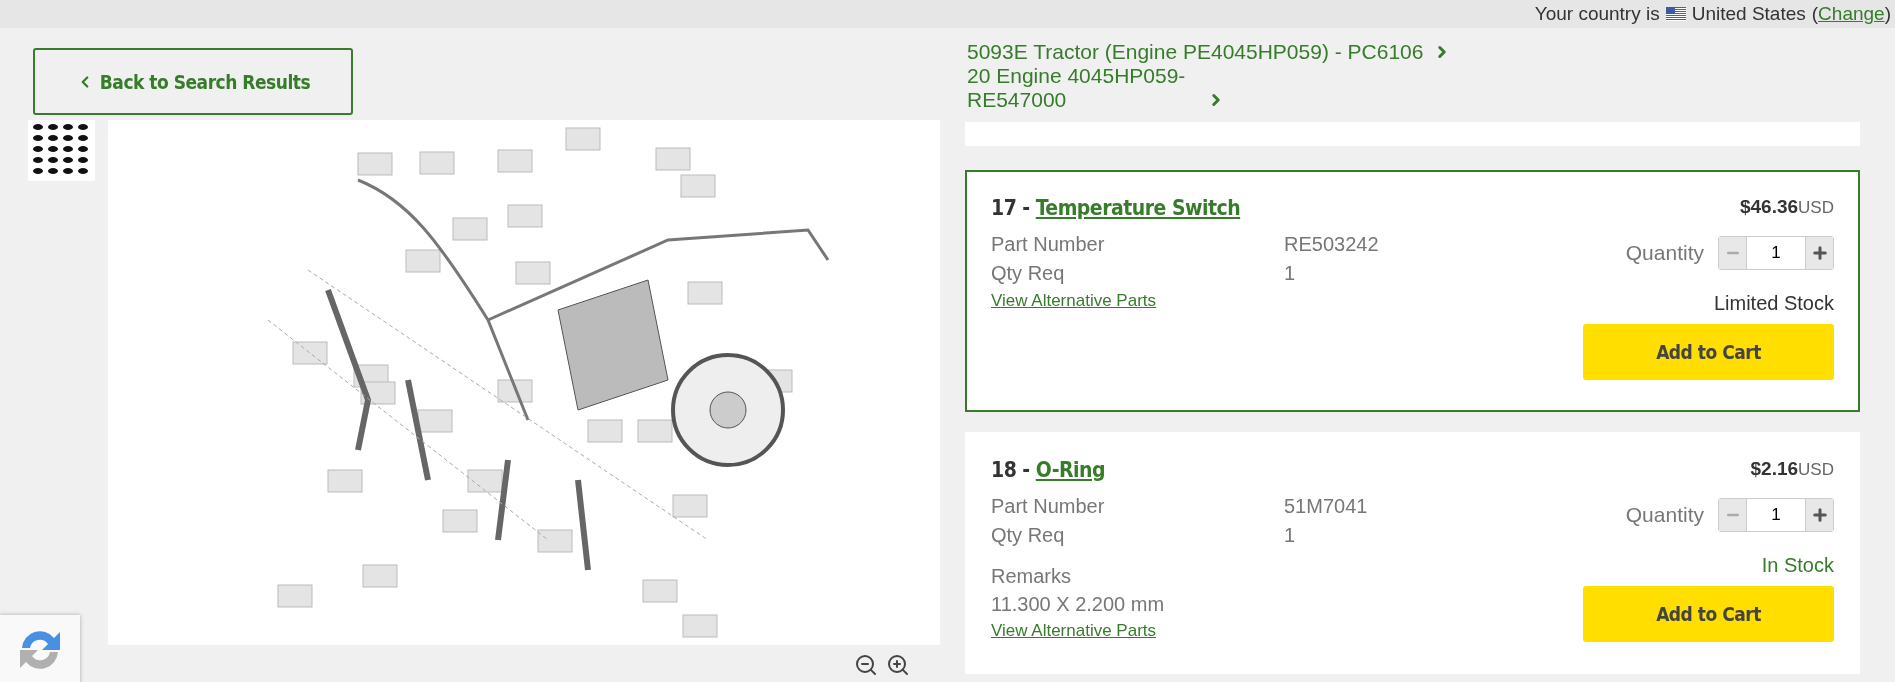  I want to click on zoom-in-button, so click(898, 665).